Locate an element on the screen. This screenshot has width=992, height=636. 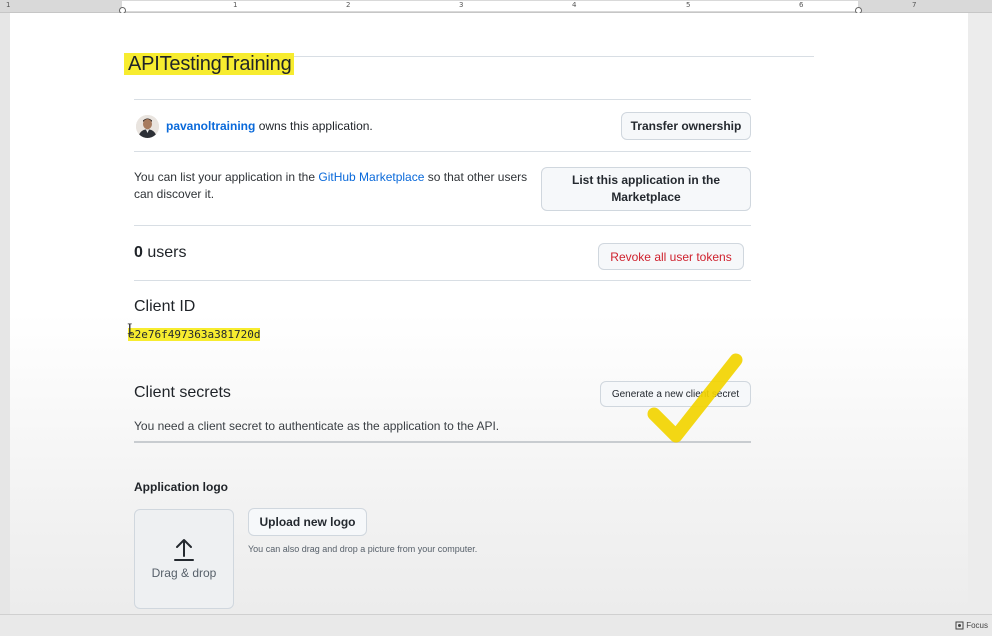
avatar is located at coordinates (147, 126).